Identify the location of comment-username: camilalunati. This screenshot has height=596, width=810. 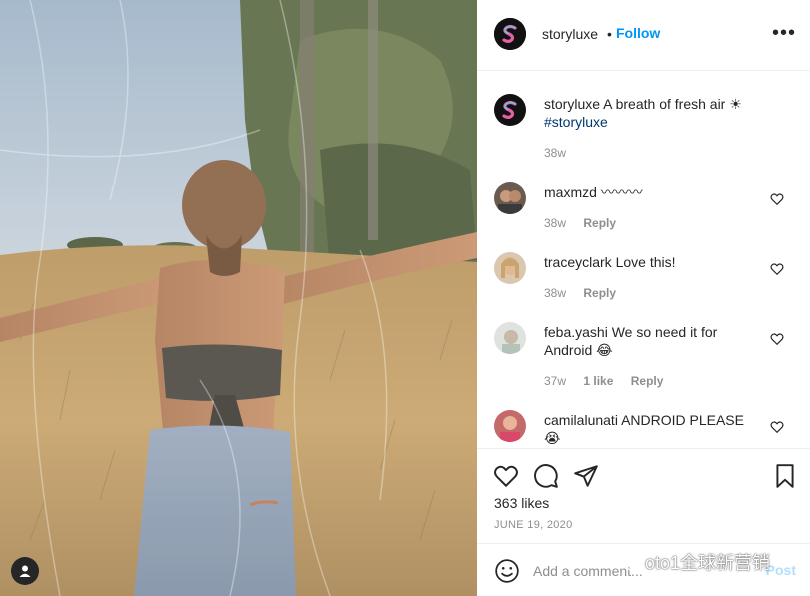
(581, 420).